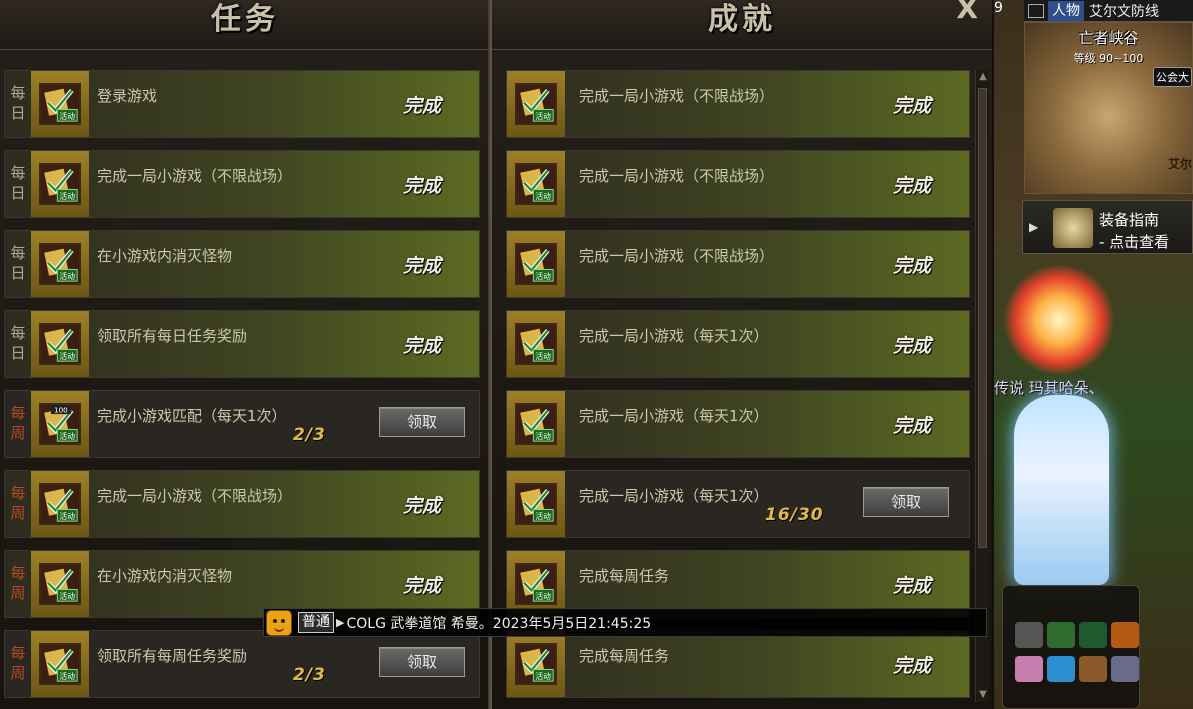 The width and height of the screenshot is (1193, 709). I want to click on side-number: 9, so click(998, 8).